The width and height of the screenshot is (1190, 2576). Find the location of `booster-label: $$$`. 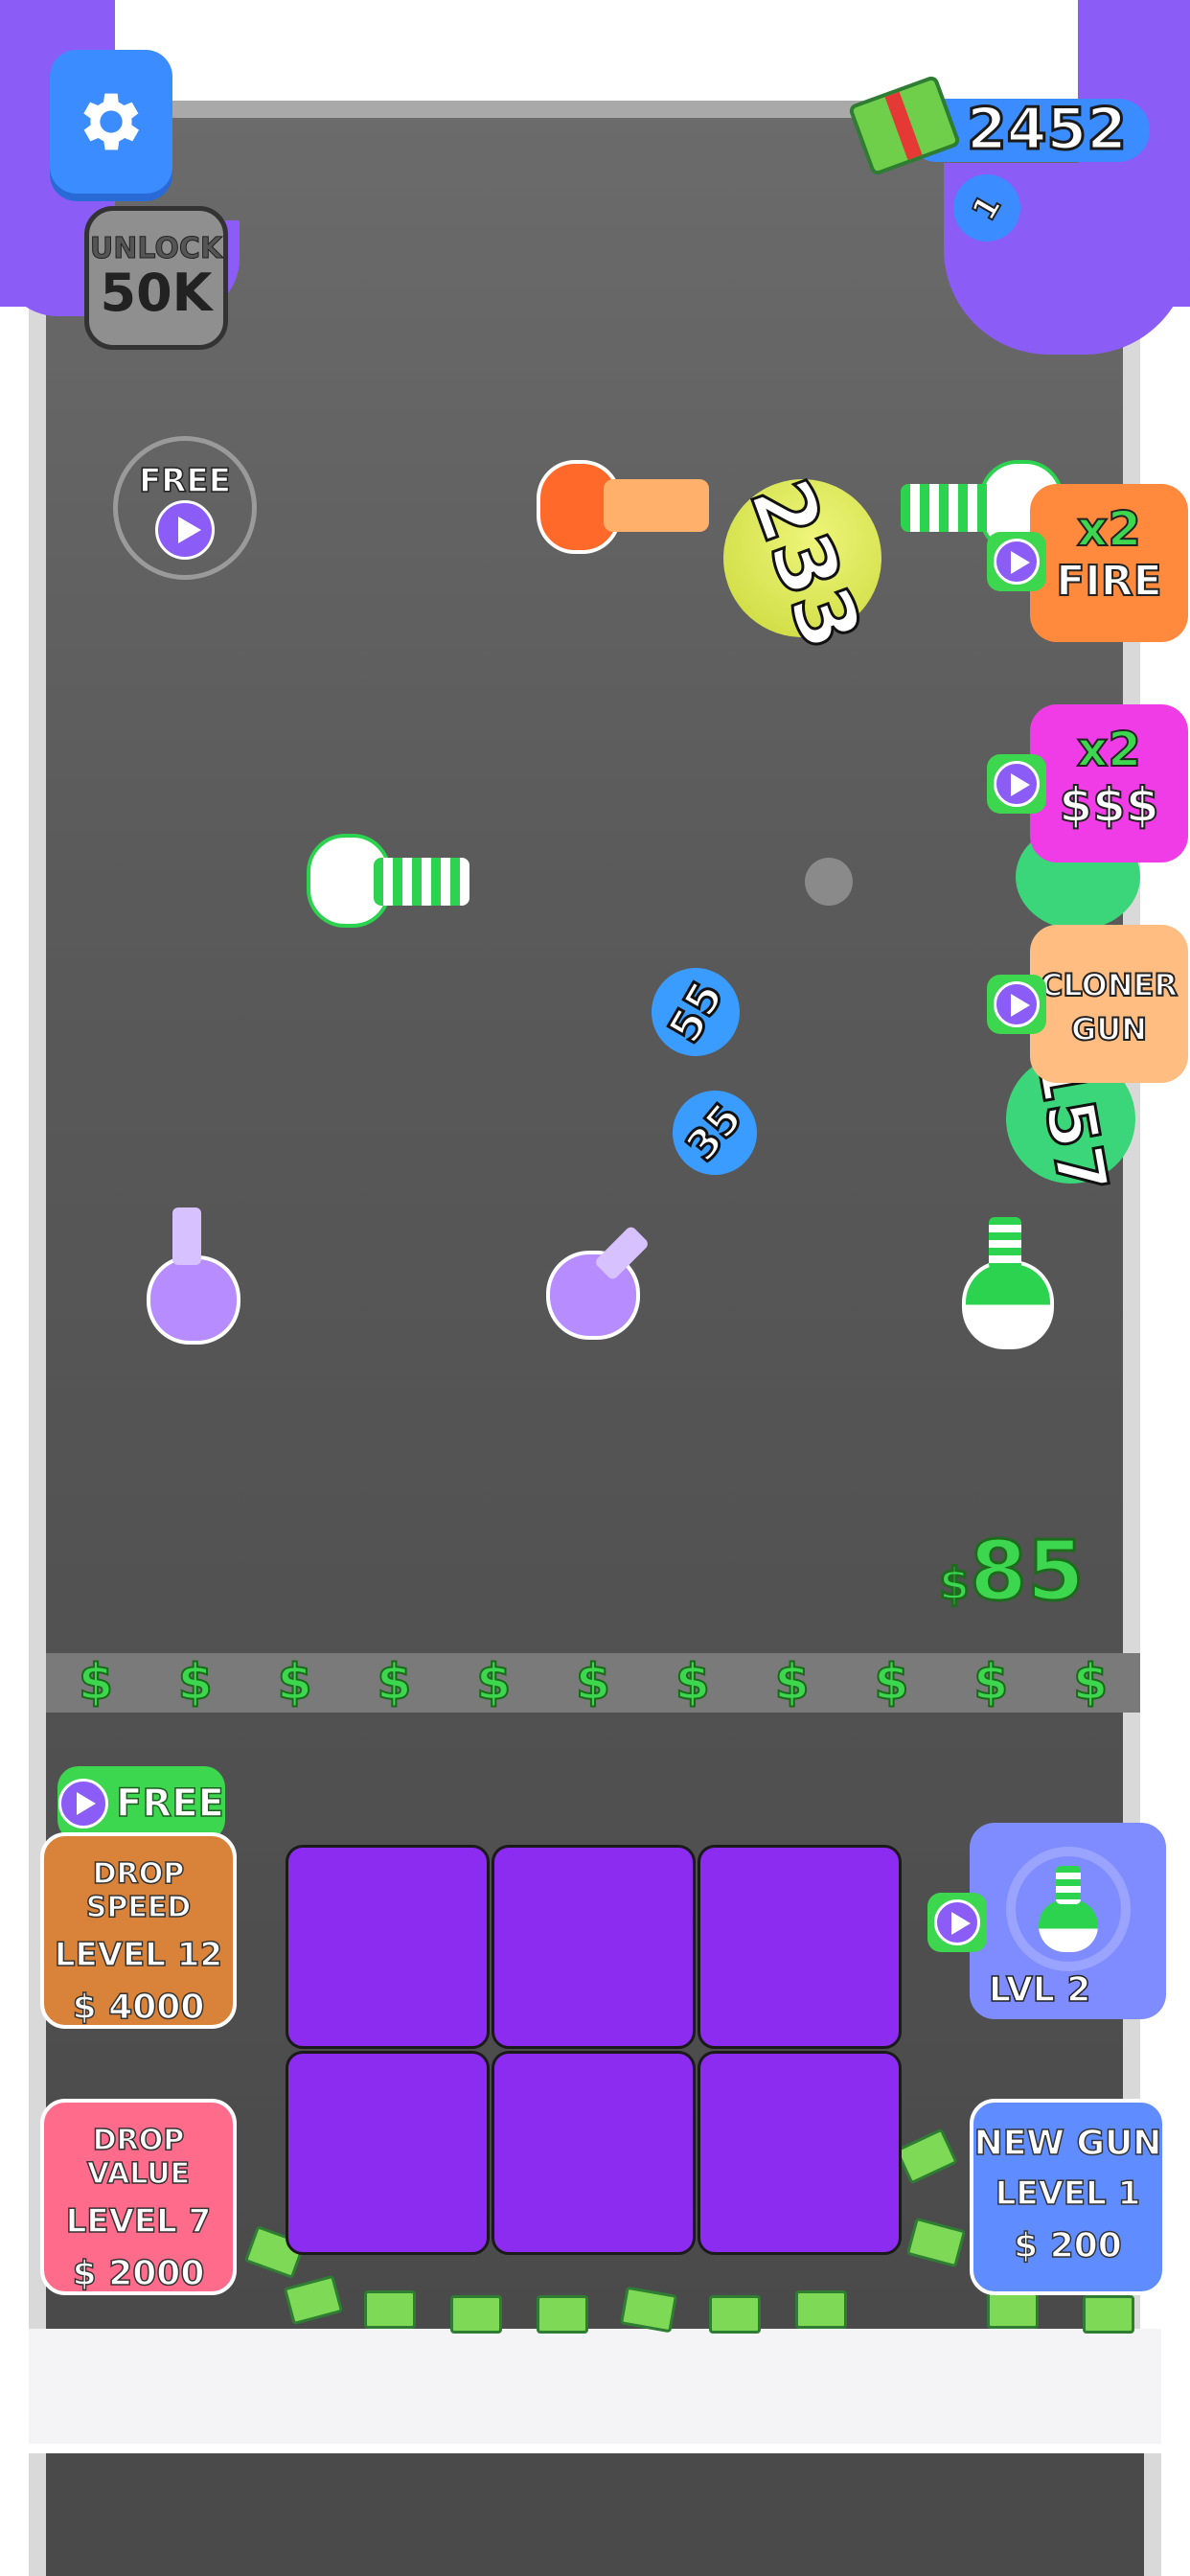

booster-label: $$$ is located at coordinates (1108, 805).